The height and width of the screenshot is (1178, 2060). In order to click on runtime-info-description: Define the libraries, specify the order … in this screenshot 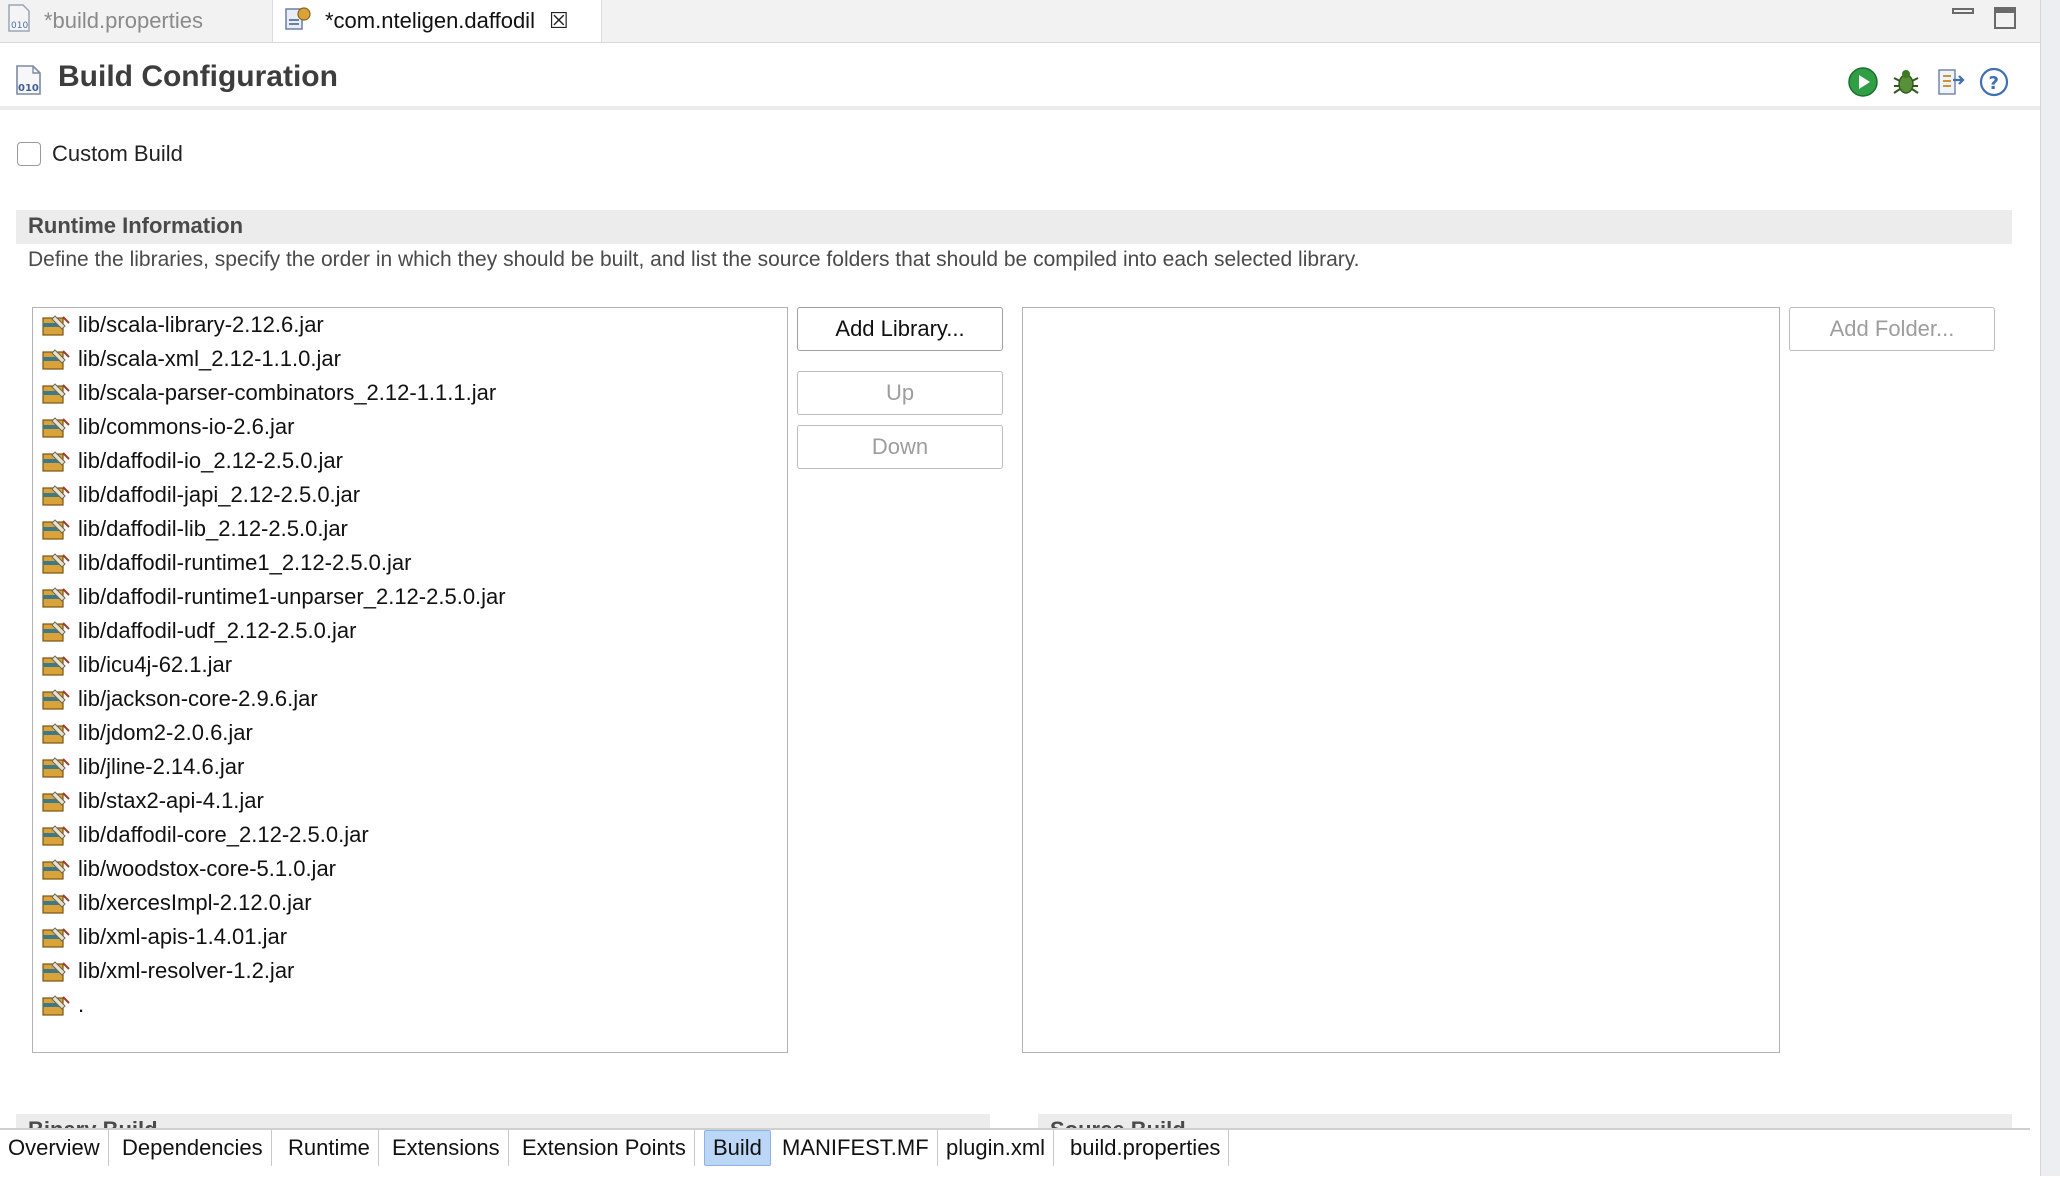, I will do `click(694, 259)`.